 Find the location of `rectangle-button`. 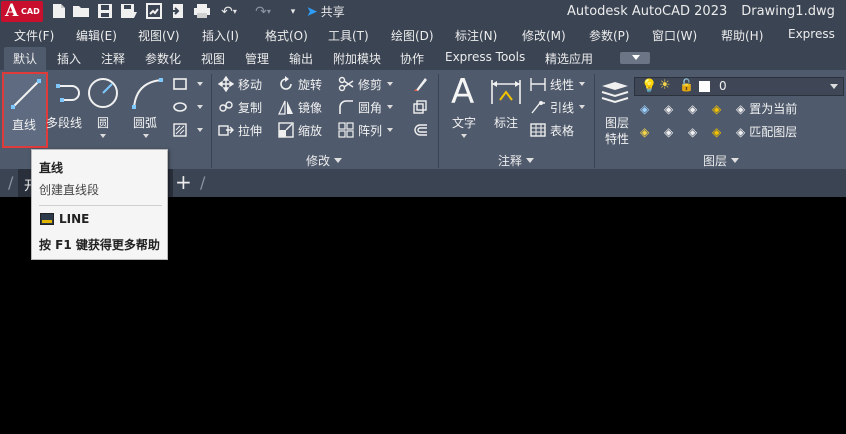

rectangle-button is located at coordinates (187, 85).